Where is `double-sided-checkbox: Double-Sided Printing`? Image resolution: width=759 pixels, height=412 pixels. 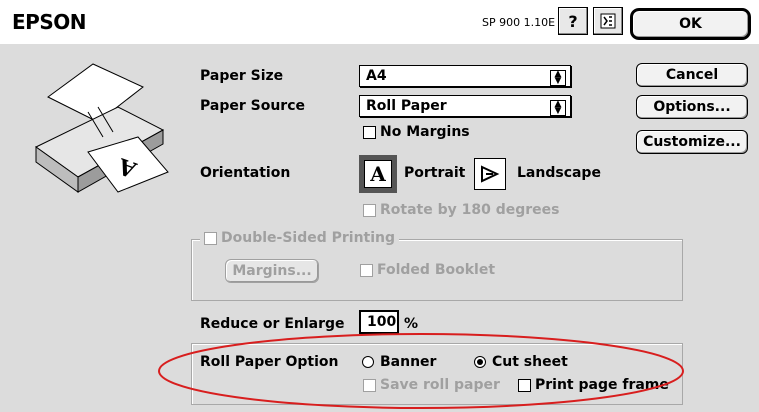
double-sided-checkbox: Double-Sided Printing is located at coordinates (300, 238).